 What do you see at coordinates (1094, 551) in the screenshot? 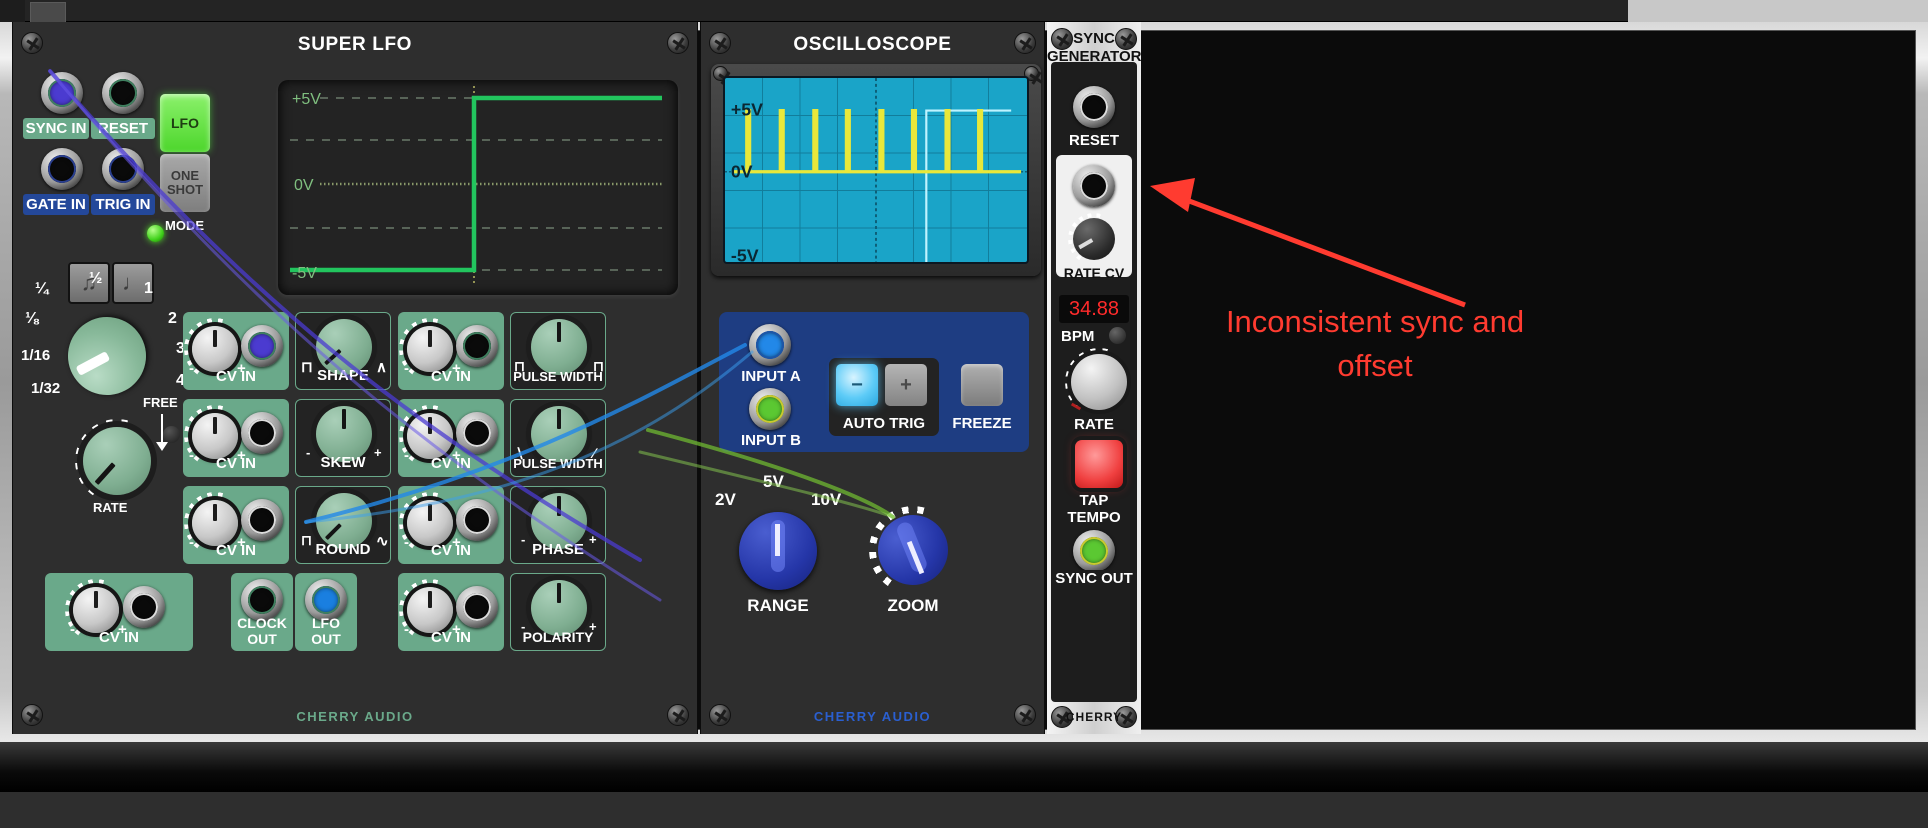
I see `jack-sync-out` at bounding box center [1094, 551].